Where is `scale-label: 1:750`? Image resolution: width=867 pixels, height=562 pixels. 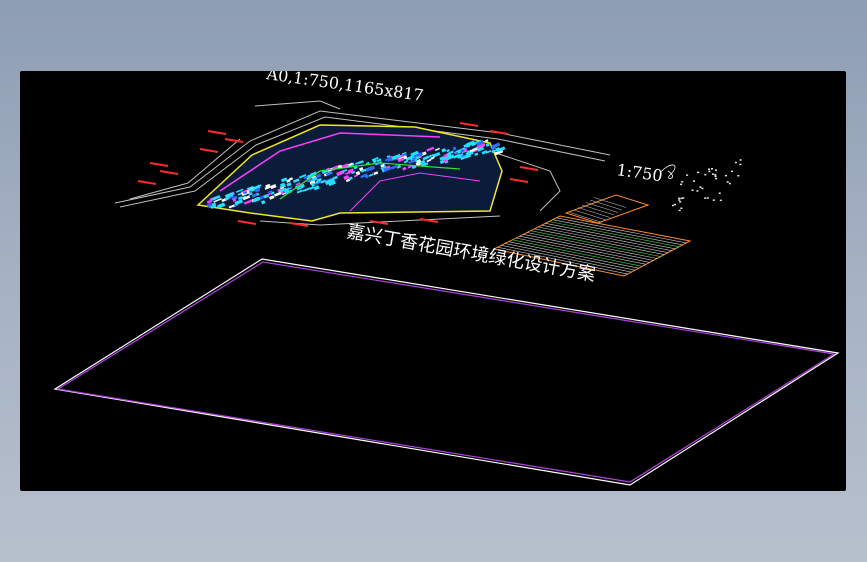
scale-label: 1:750 is located at coordinates (639, 172).